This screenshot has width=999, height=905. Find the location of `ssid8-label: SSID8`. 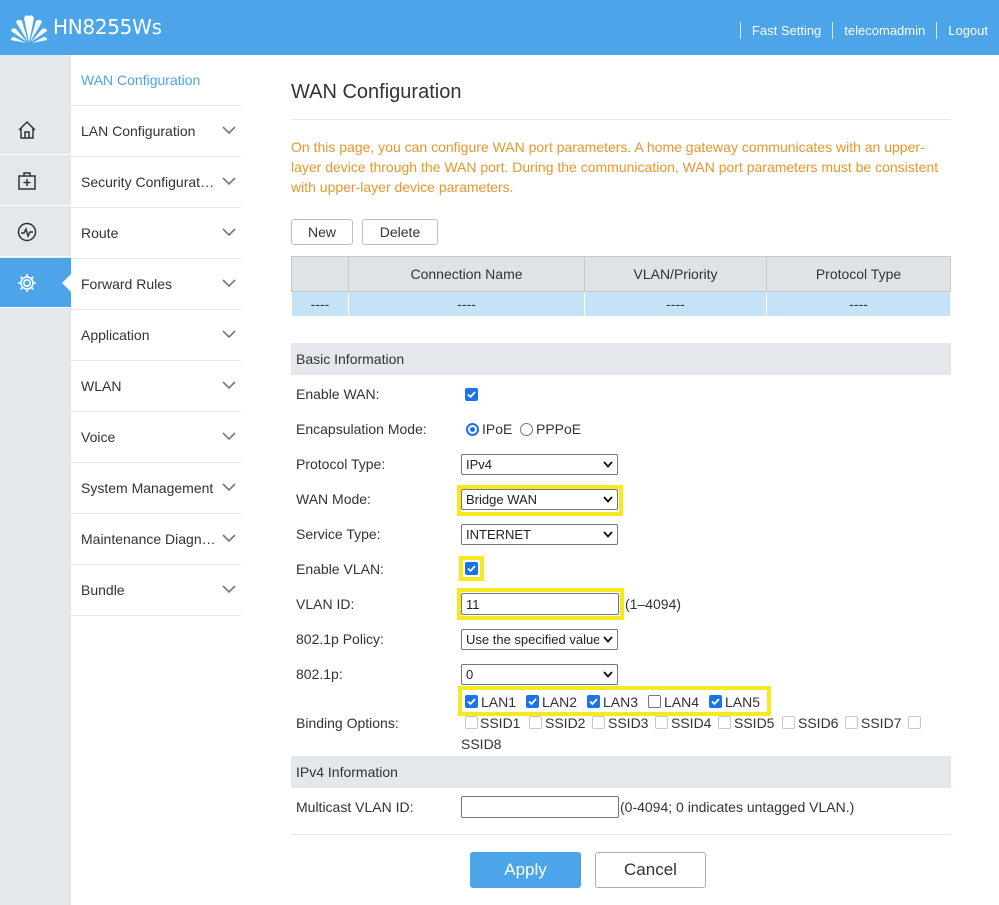

ssid8-label: SSID8 is located at coordinates (481, 744).